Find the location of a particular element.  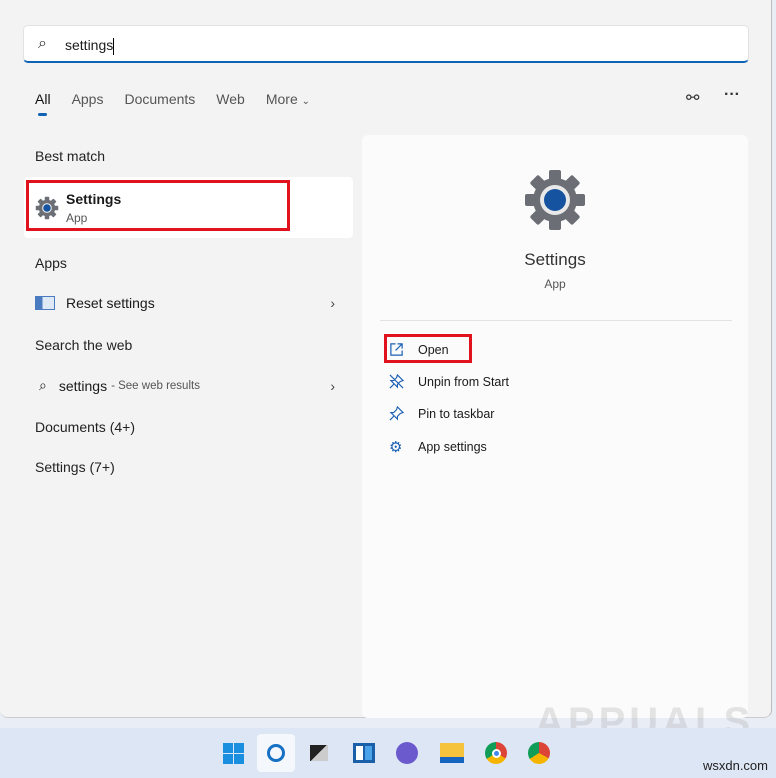

documents-heading: Documents (4+) is located at coordinates (85, 427).